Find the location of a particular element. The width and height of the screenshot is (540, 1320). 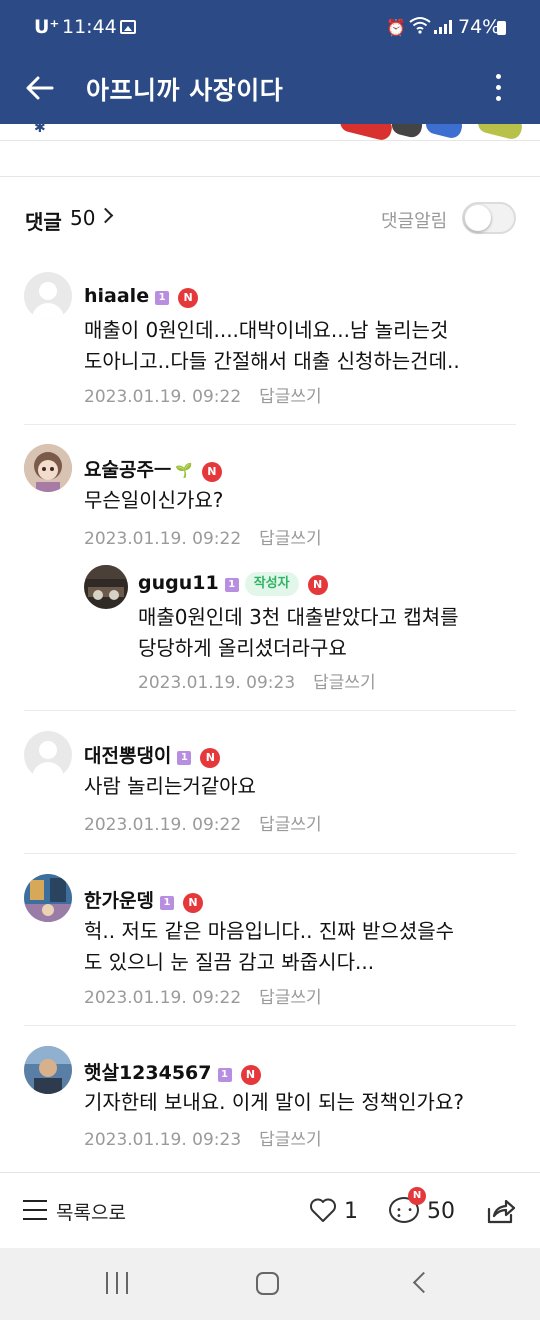

home-icon is located at coordinates (267, 1283).